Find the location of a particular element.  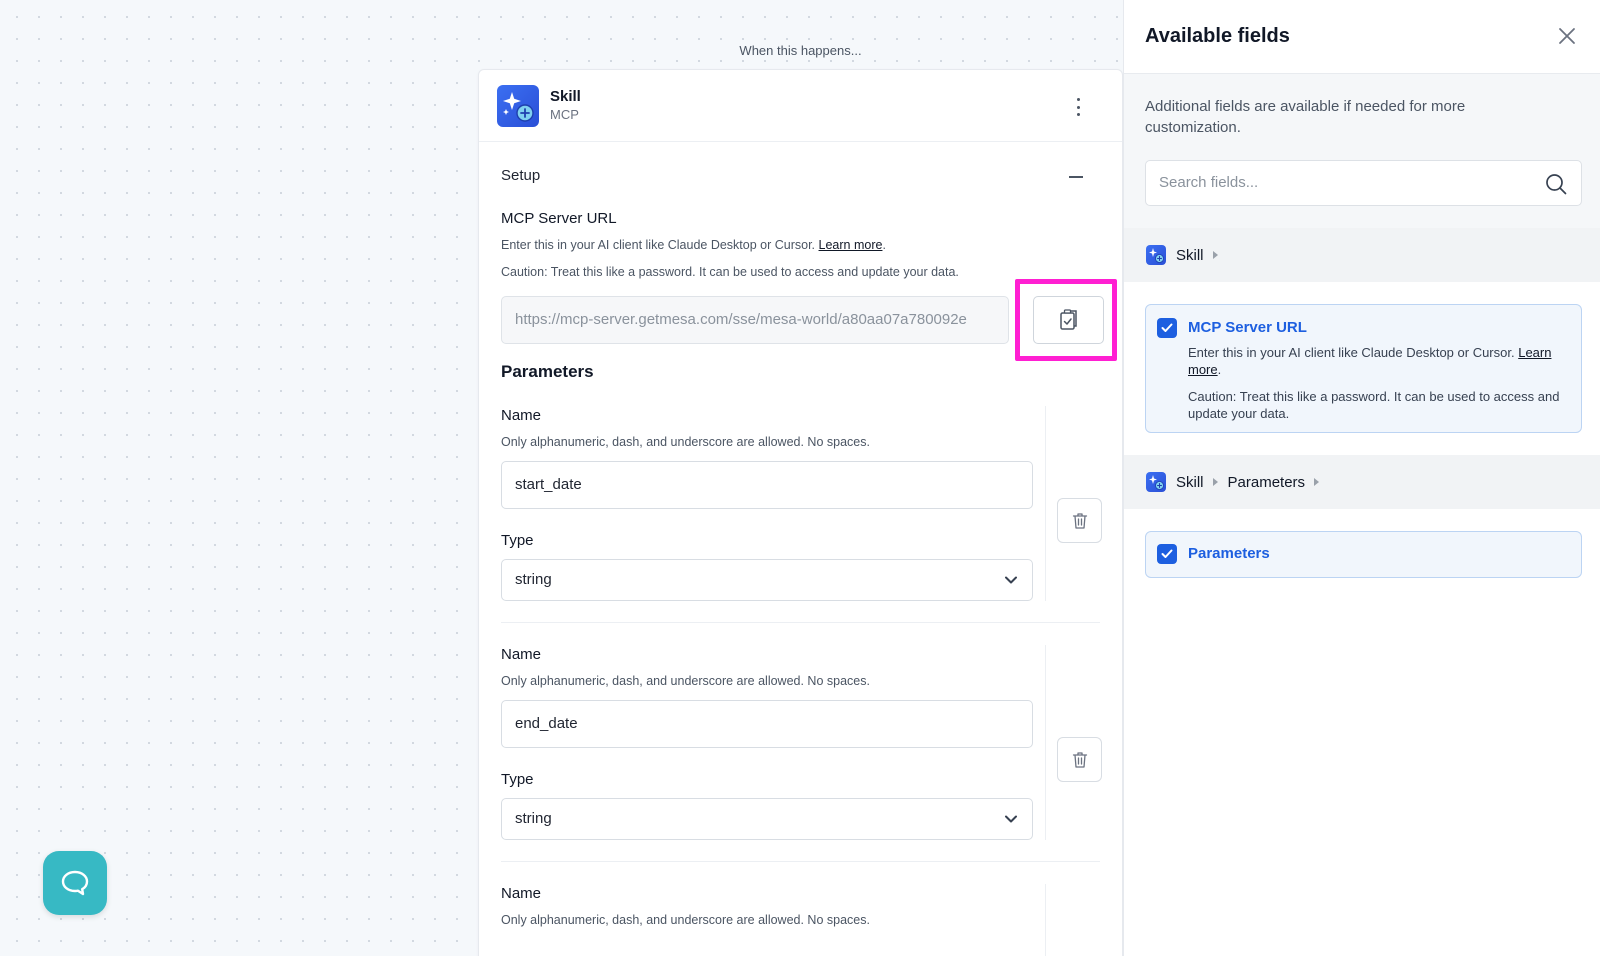

param2-type-select: string is located at coordinates (767, 819).